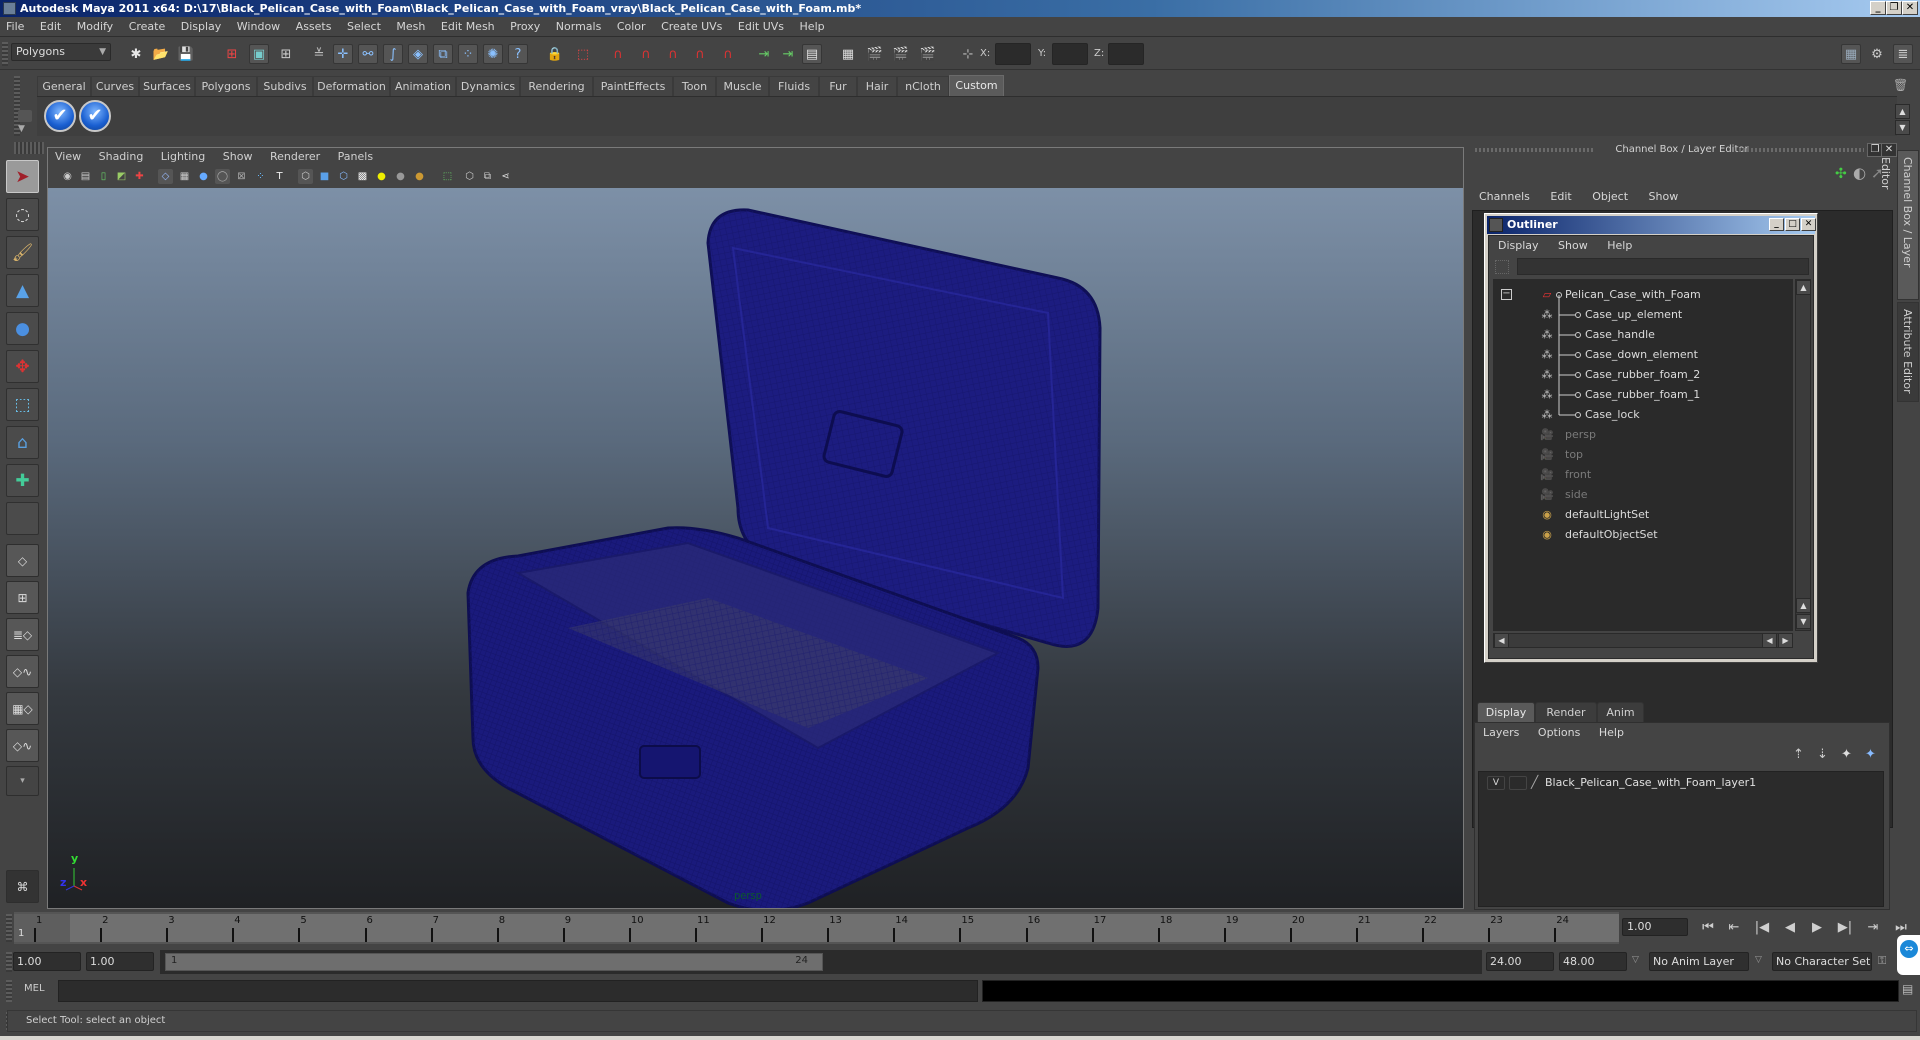  What do you see at coordinates (1803, 455) in the screenshot?
I see `outliner-vertical-scrollbar: ▲ ▲ ▼` at bounding box center [1803, 455].